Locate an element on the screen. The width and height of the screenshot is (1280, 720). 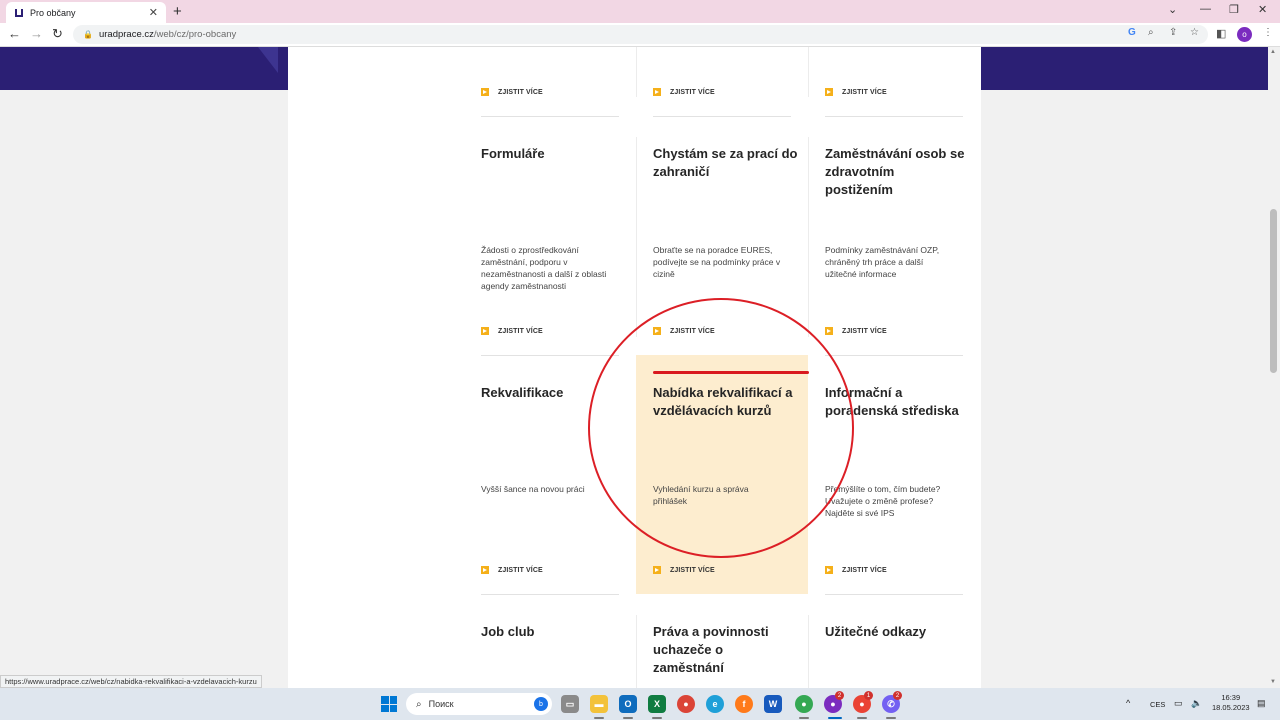
annotation-circle is located at coordinates (721, 428).